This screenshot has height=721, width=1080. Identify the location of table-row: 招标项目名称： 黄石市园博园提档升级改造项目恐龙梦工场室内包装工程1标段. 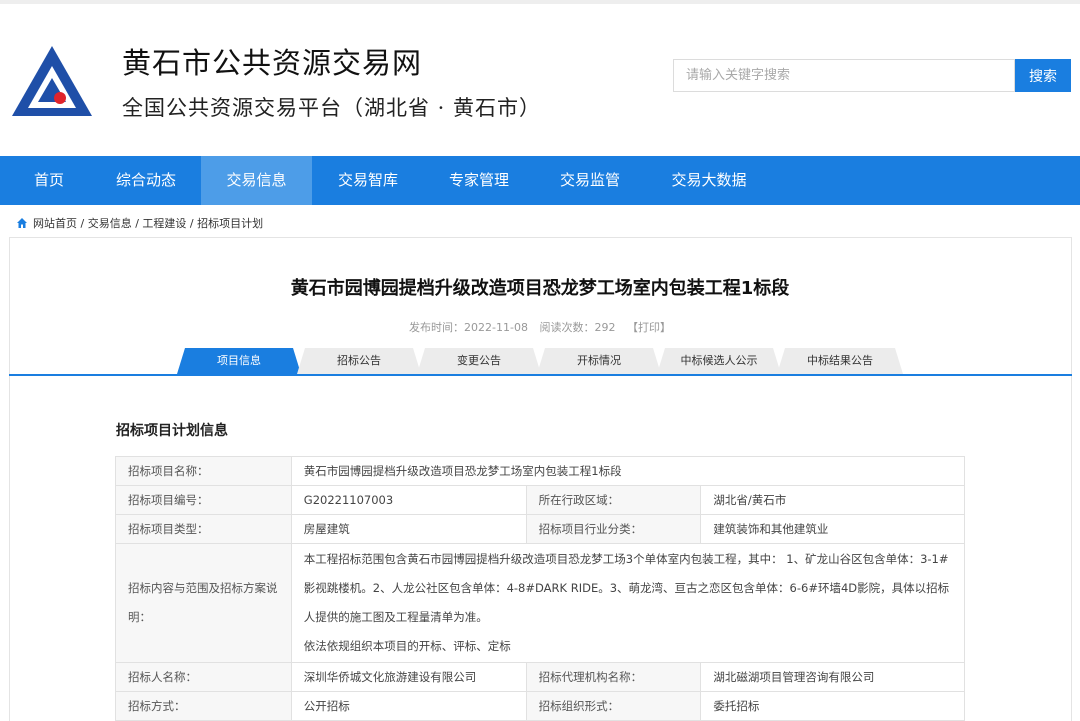
(540, 471).